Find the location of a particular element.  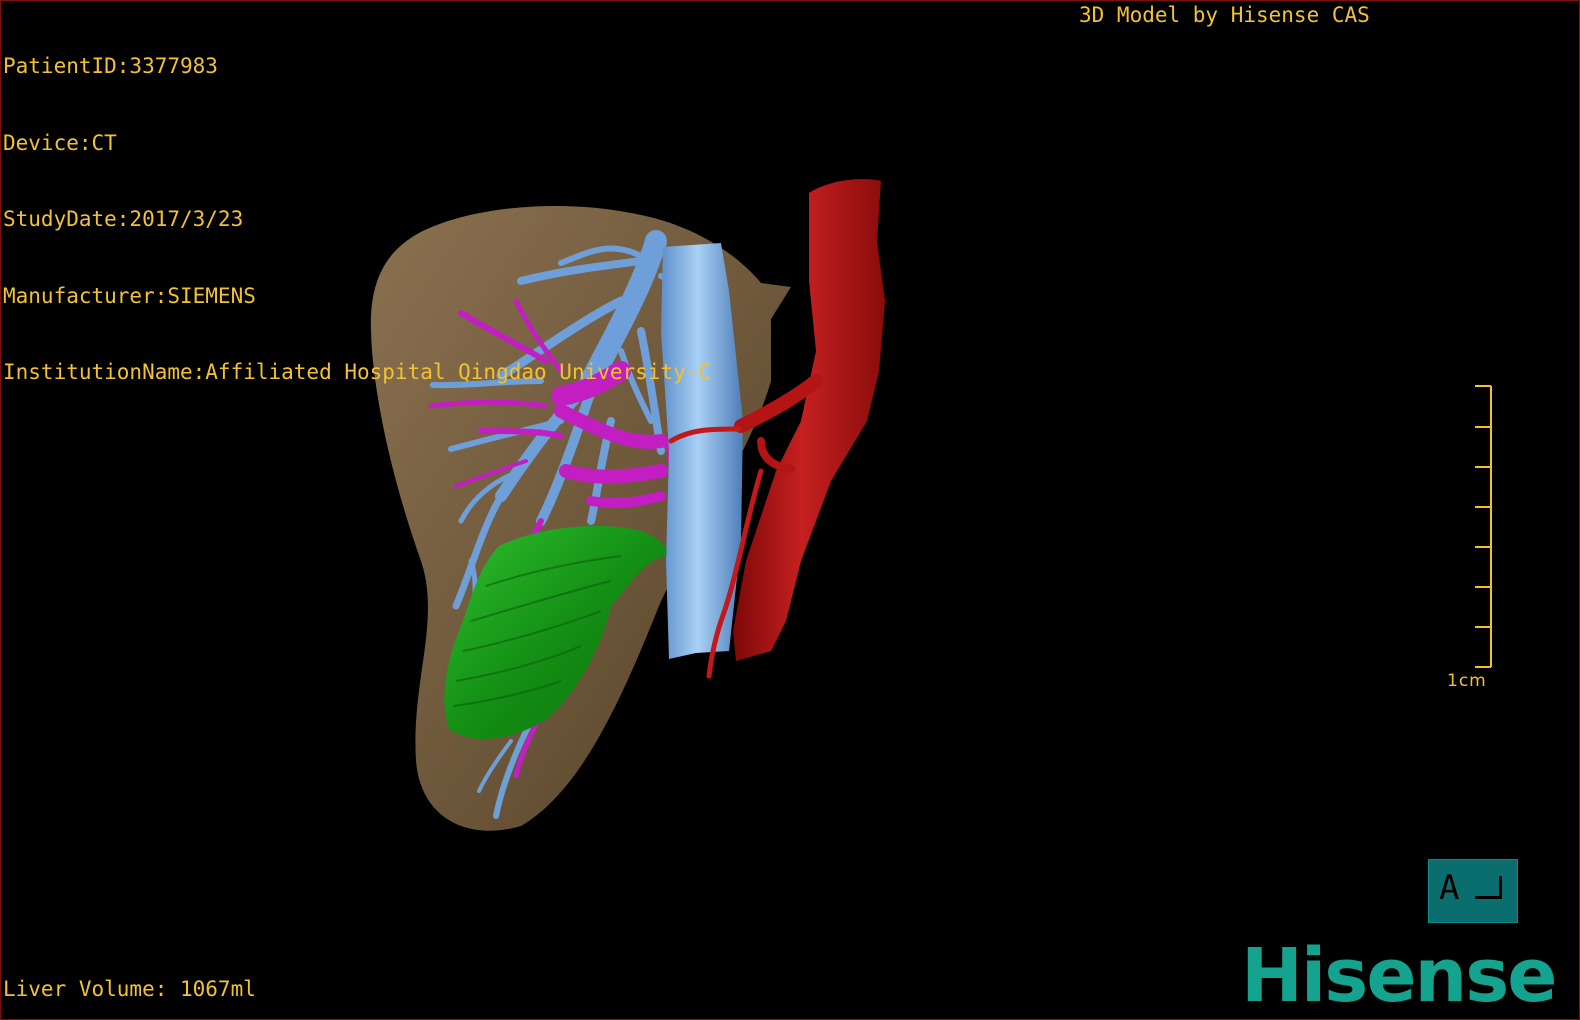

orientation-corner-icon is located at coordinates (1488, 887).